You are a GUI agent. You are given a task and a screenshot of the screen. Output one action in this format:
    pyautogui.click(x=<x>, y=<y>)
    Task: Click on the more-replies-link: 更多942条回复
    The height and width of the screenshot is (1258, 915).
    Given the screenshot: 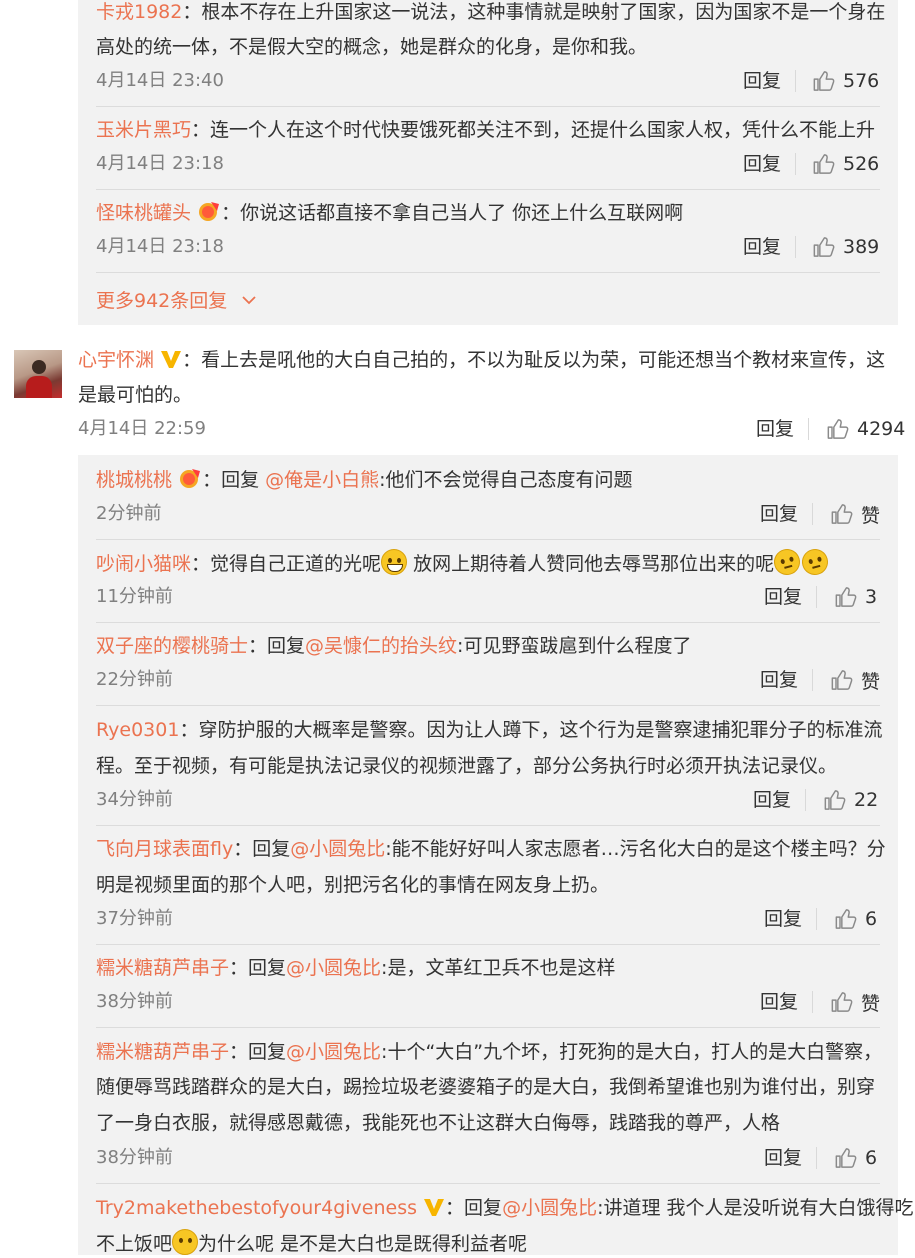 What is the action you would take?
    pyautogui.click(x=176, y=299)
    